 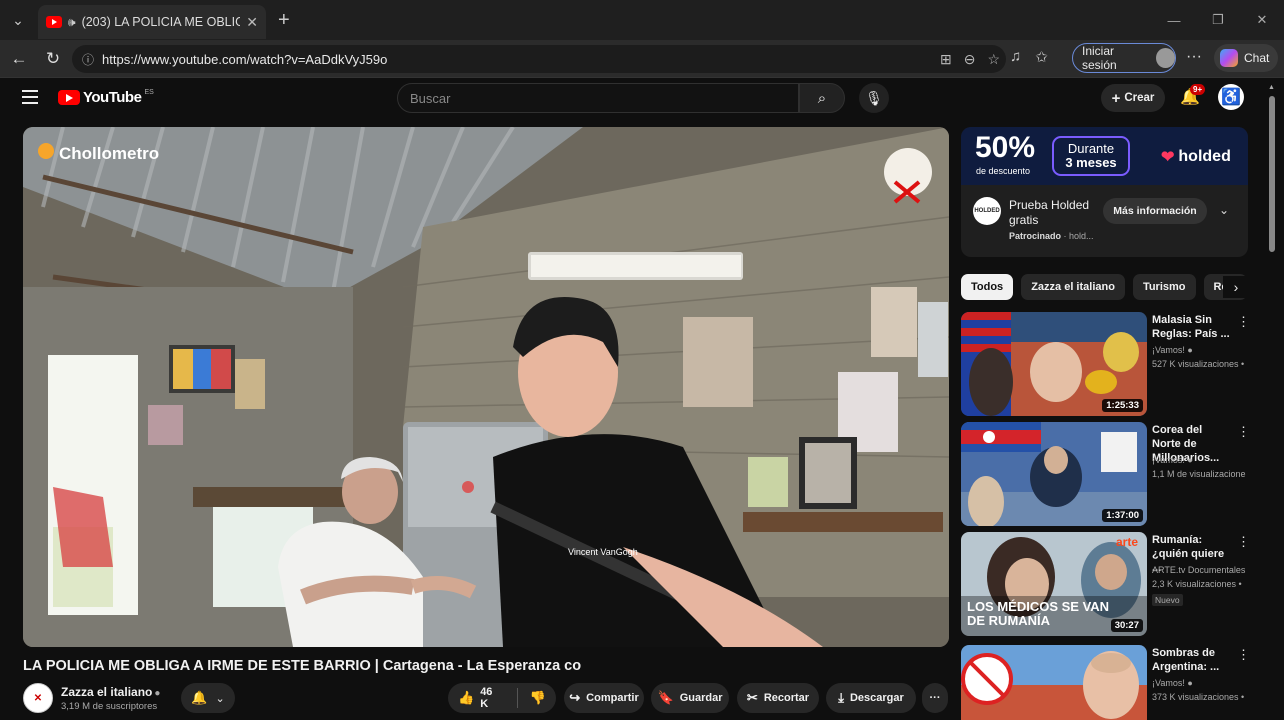 I want to click on back-button: ←, so click(x=19, y=59).